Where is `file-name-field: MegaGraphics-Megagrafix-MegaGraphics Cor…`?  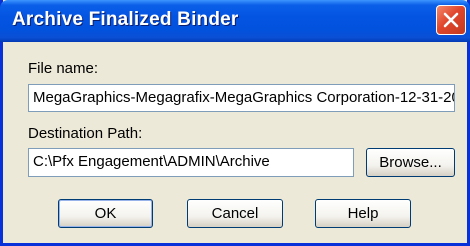
file-name-field: MegaGraphics-Megagrafix-MegaGraphics Cor… is located at coordinates (241, 98).